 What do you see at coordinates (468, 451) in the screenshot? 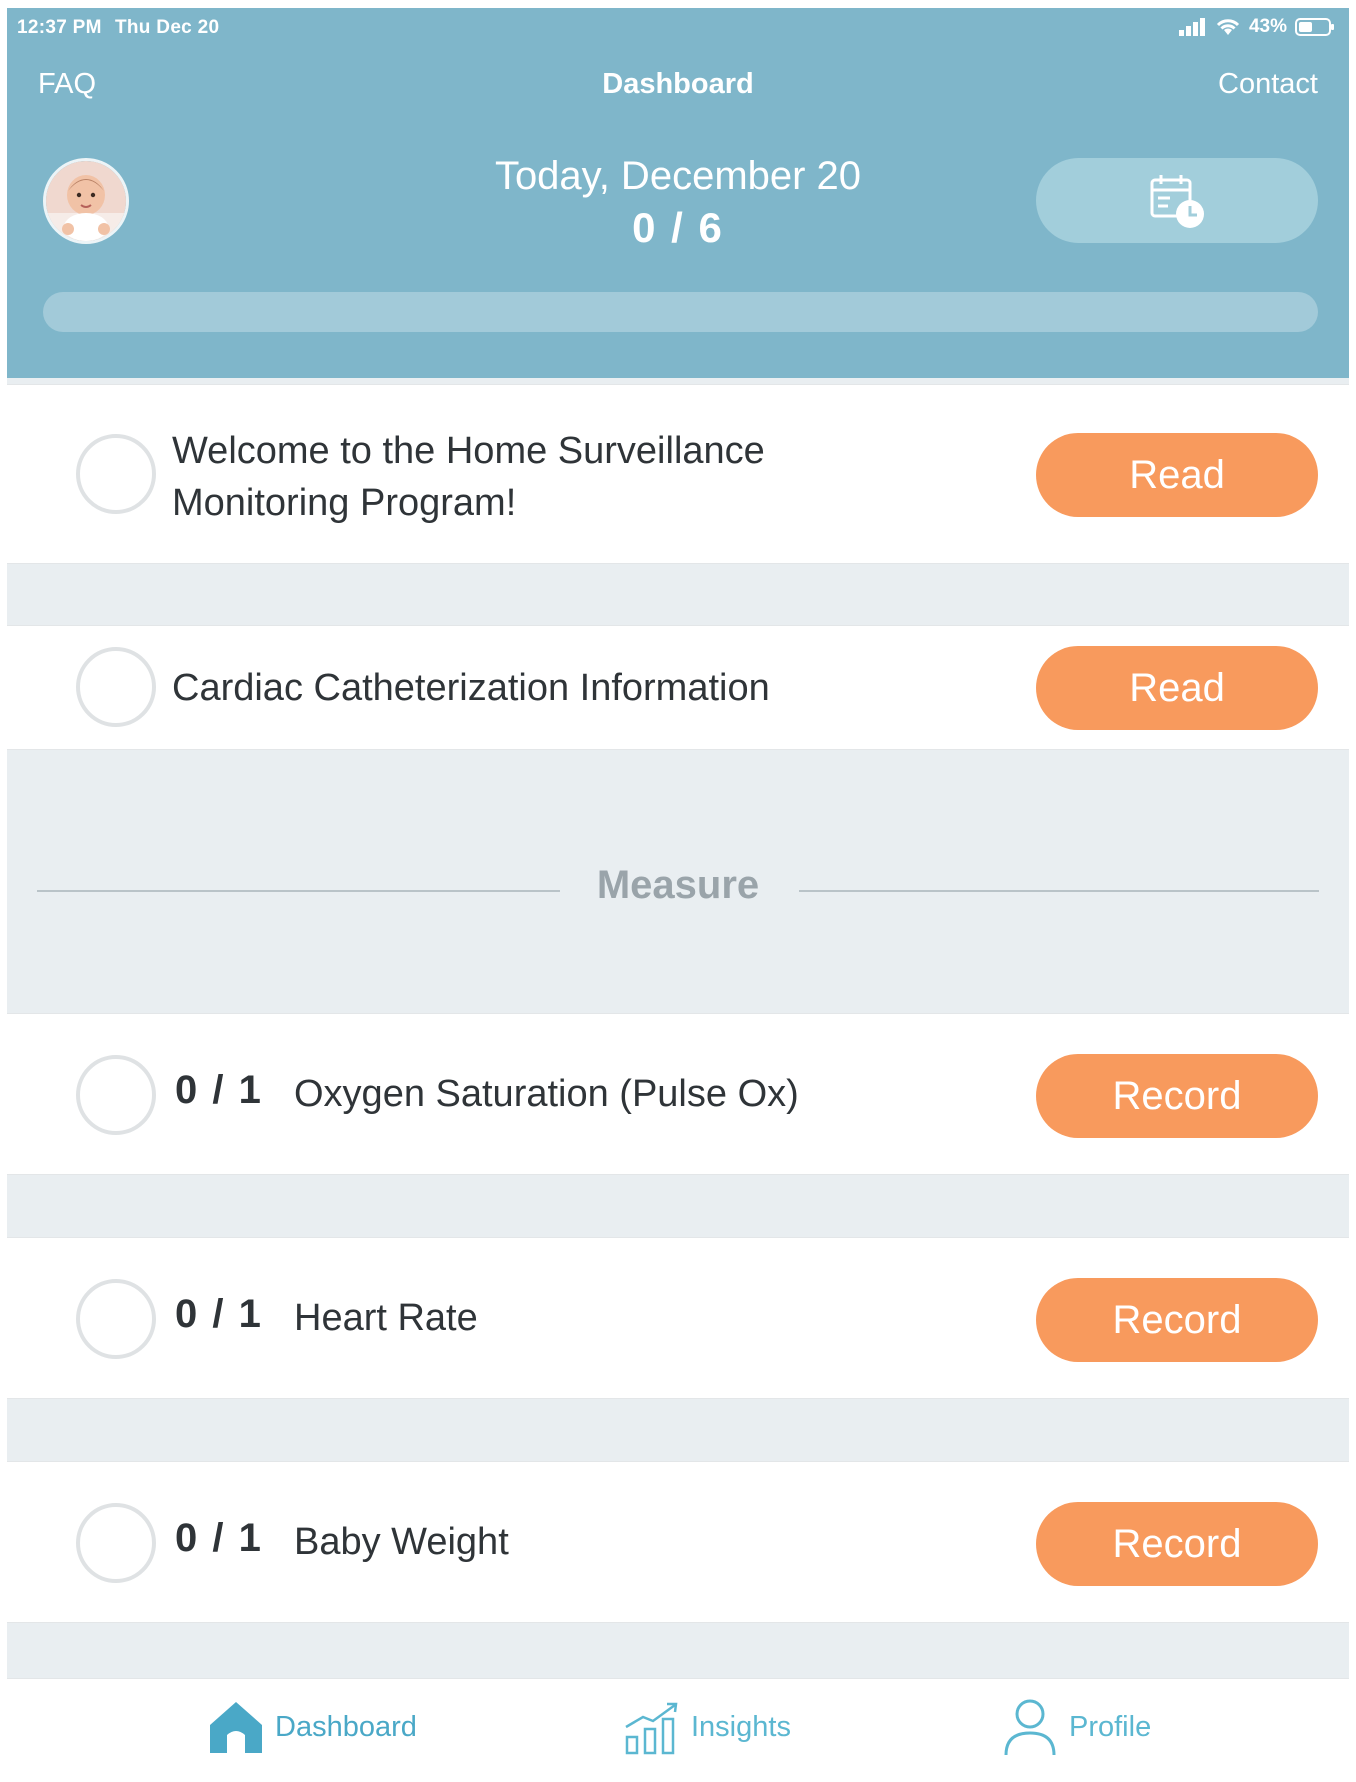
I see `task-title-line1: Welcome to the Home Surveillance` at bounding box center [468, 451].